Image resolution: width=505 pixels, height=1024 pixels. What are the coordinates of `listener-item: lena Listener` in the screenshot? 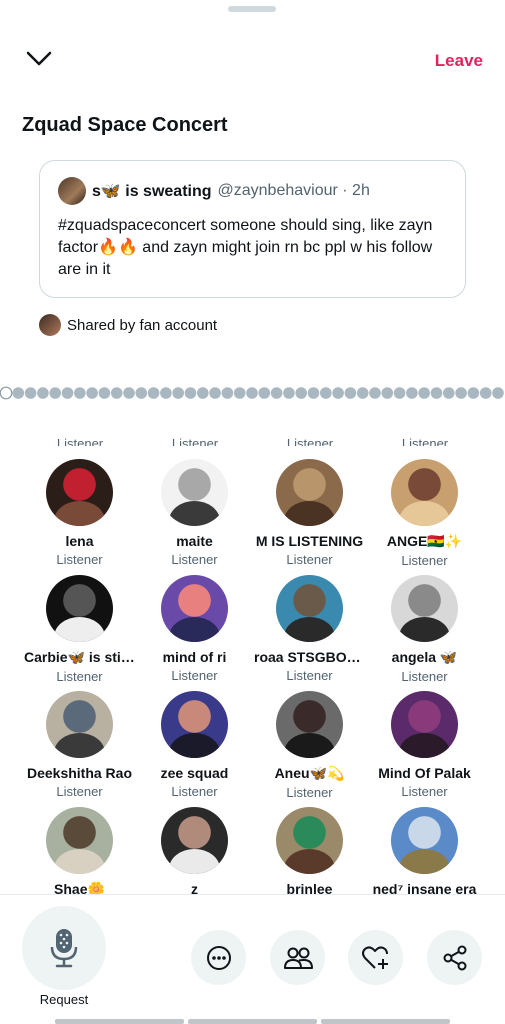 It's located at (79, 514).